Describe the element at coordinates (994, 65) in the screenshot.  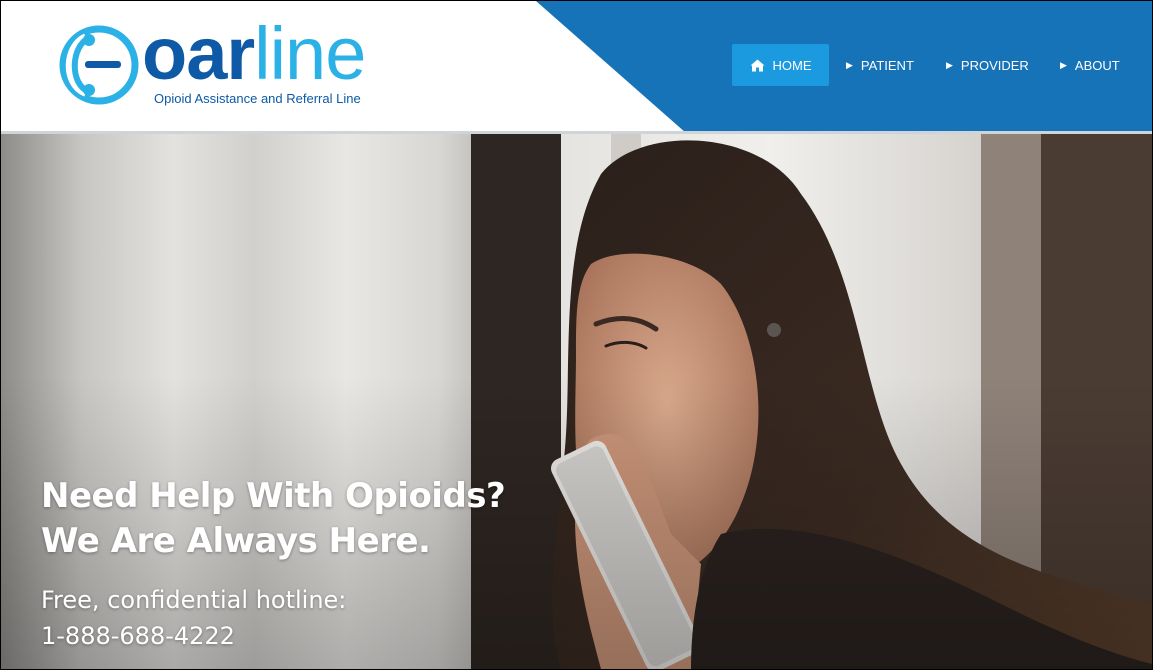
I see `nav-provider-label: PROVIDER` at that location.